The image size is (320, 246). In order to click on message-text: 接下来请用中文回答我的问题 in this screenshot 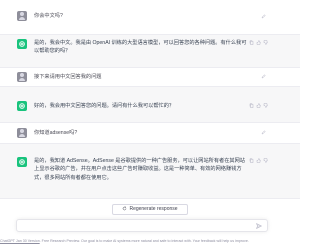, I will do `click(68, 77)`.